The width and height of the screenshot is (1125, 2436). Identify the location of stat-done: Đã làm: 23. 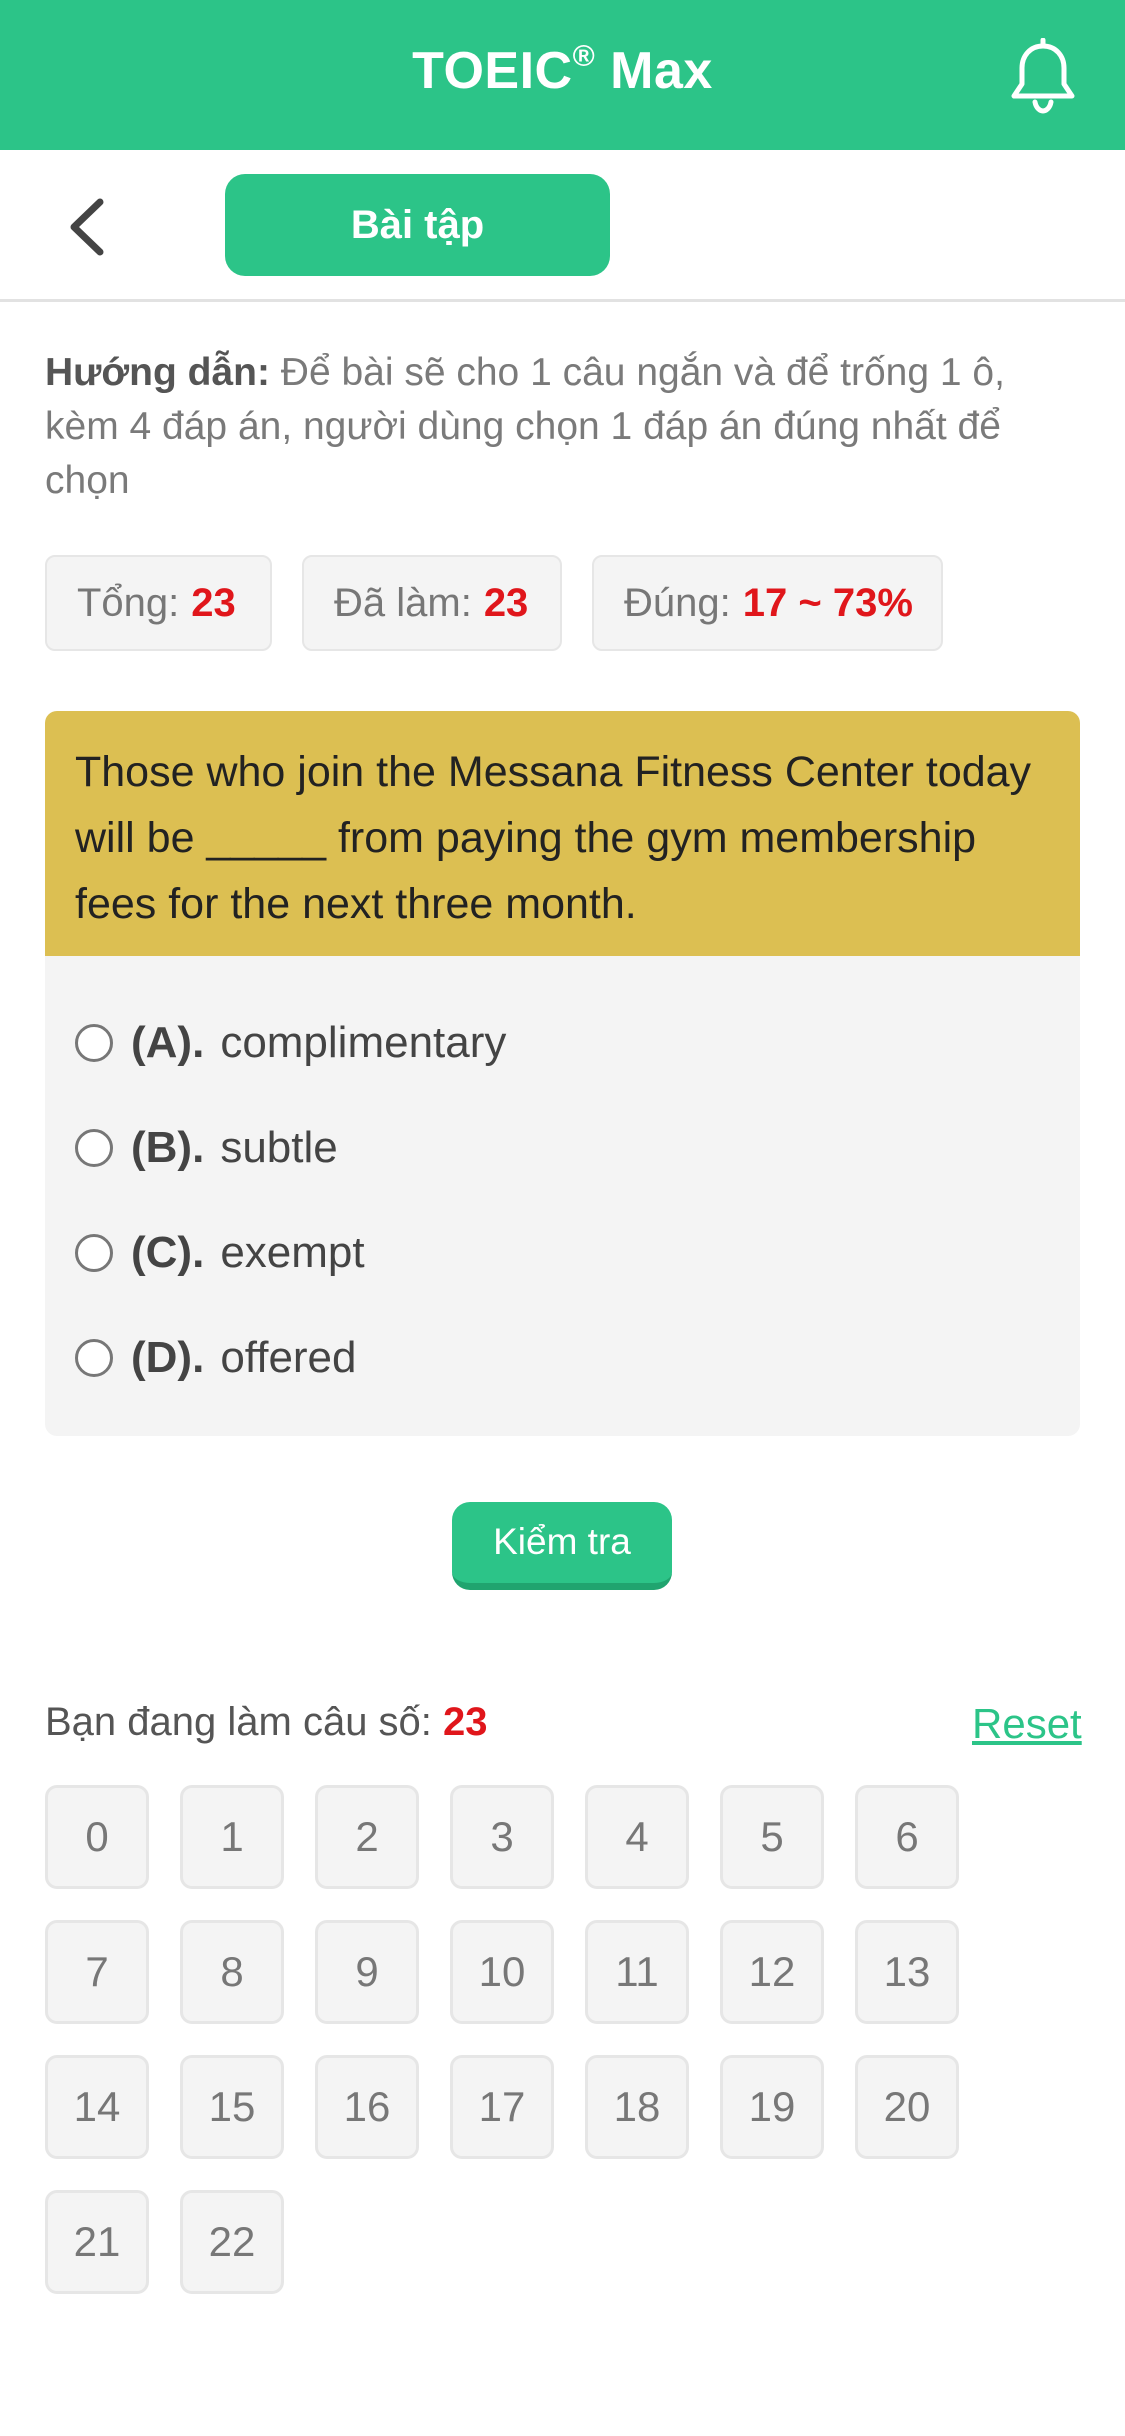
(432, 603).